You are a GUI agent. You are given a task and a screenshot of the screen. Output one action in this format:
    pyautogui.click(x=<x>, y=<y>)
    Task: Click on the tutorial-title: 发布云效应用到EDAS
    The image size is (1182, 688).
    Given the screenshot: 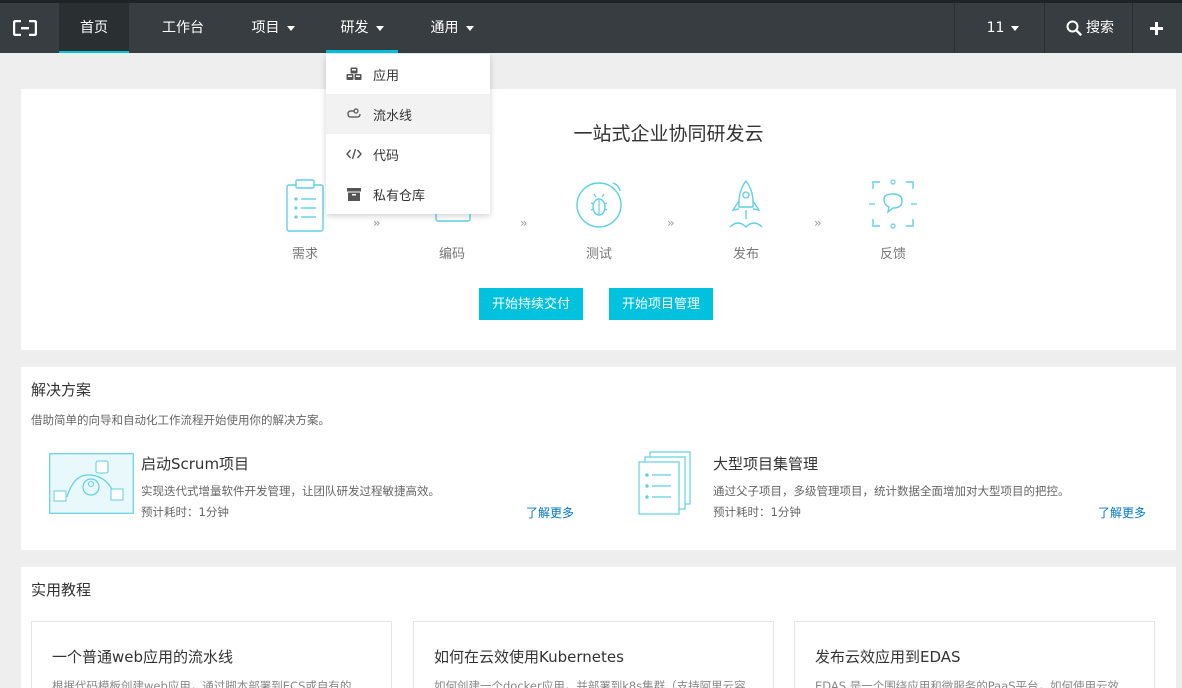 What is the action you would take?
    pyautogui.click(x=888, y=657)
    